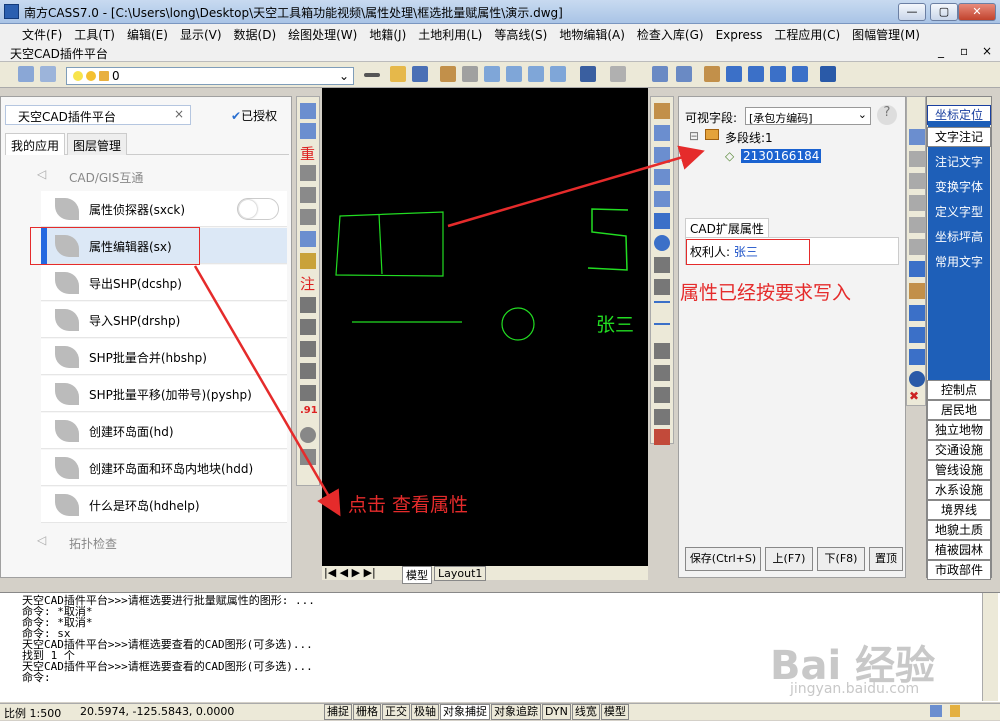 This screenshot has width=1000, height=721. What do you see at coordinates (372, 75) in the screenshot?
I see `linetype-icon` at bounding box center [372, 75].